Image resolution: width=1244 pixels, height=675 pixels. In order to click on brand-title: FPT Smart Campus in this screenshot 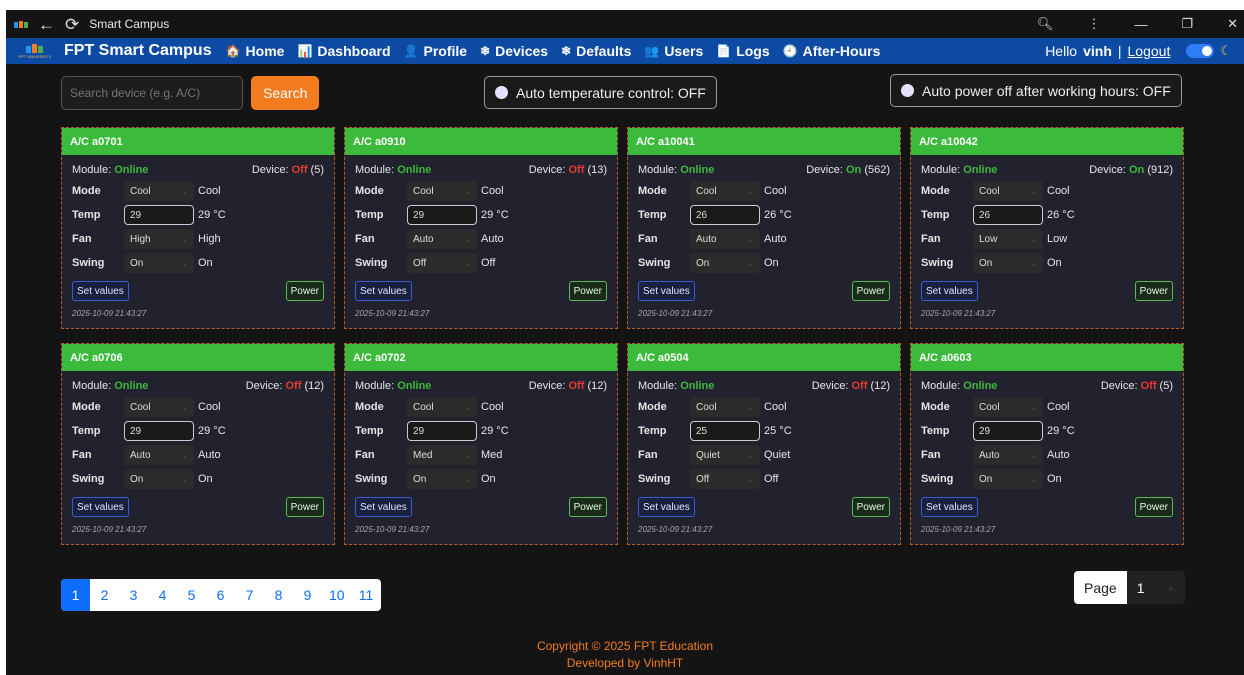, I will do `click(138, 51)`.